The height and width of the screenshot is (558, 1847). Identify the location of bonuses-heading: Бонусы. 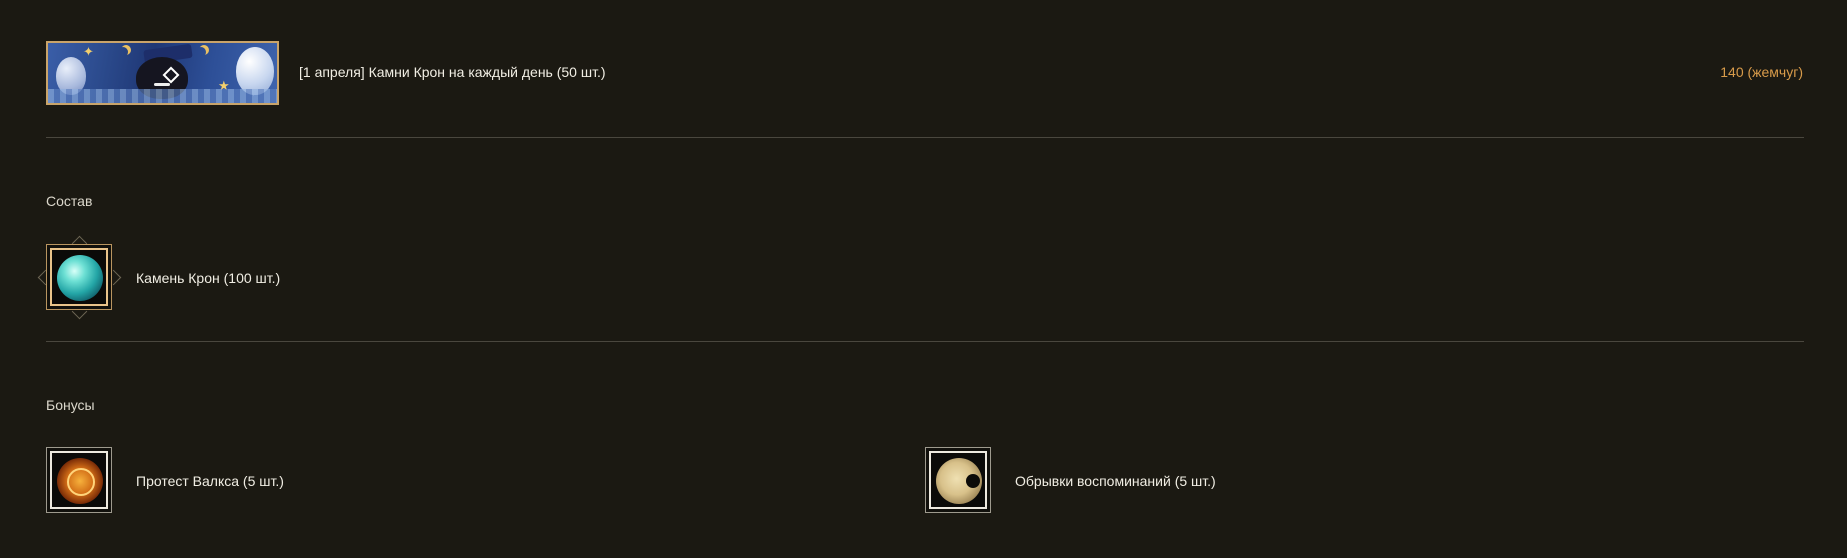
(70, 405).